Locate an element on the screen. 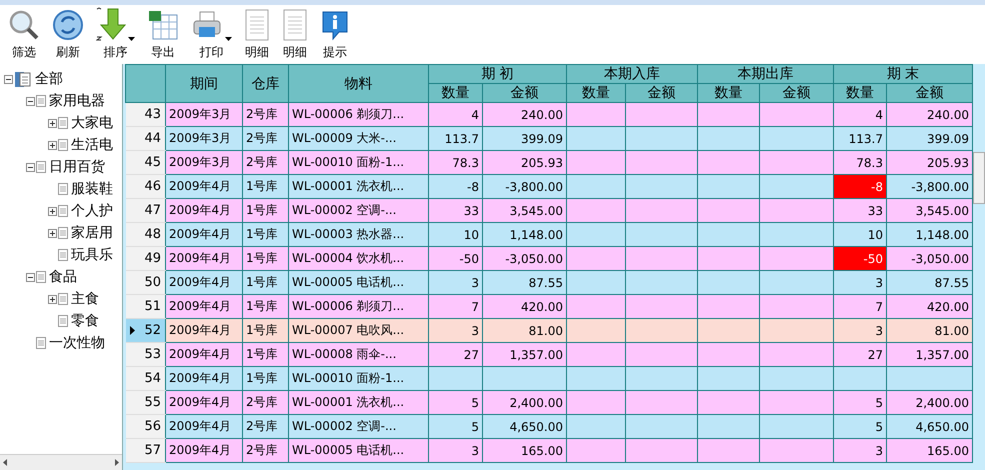  tree-item: 生活电 is located at coordinates (92, 145).